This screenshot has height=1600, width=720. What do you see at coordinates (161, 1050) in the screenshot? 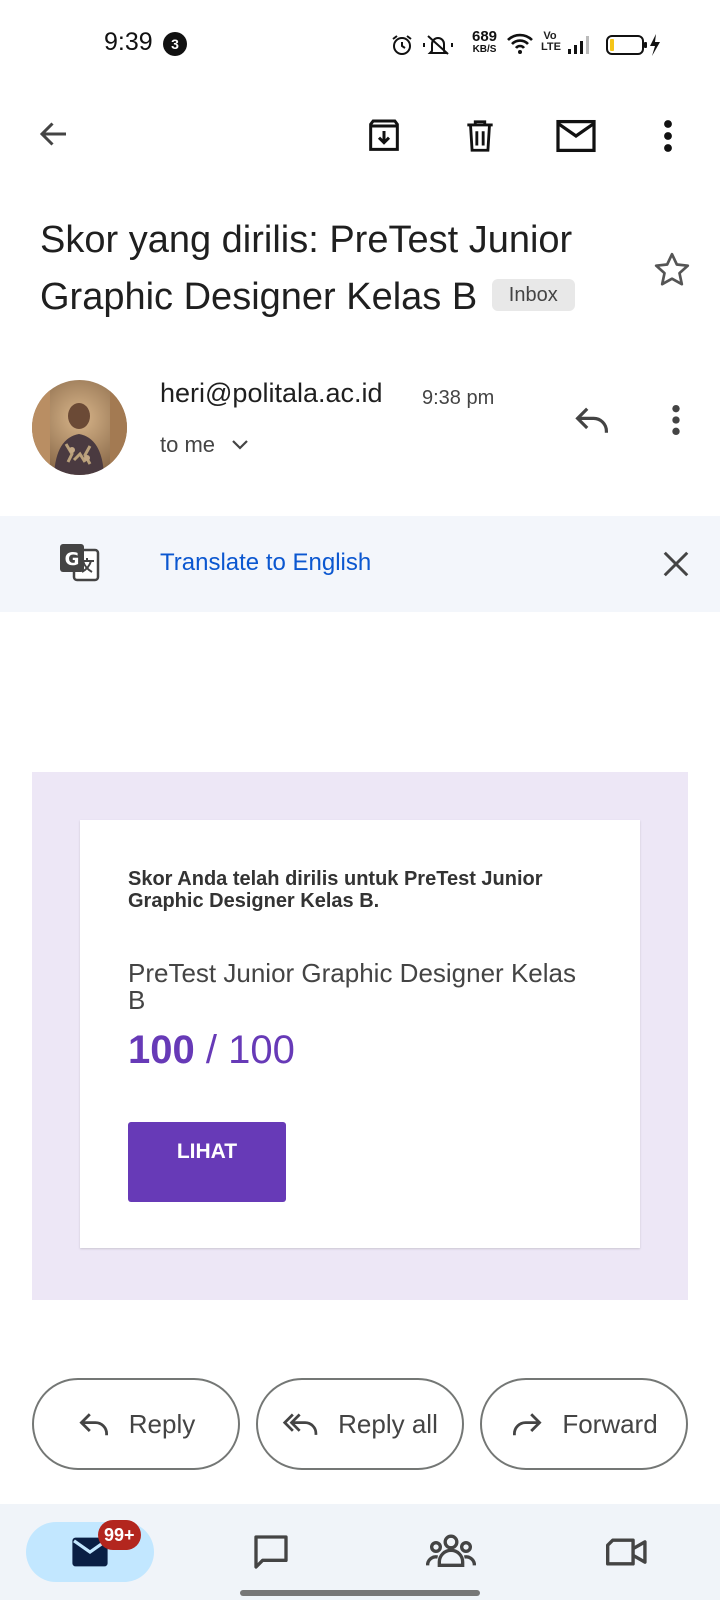
I see `score-value: 100` at bounding box center [161, 1050].